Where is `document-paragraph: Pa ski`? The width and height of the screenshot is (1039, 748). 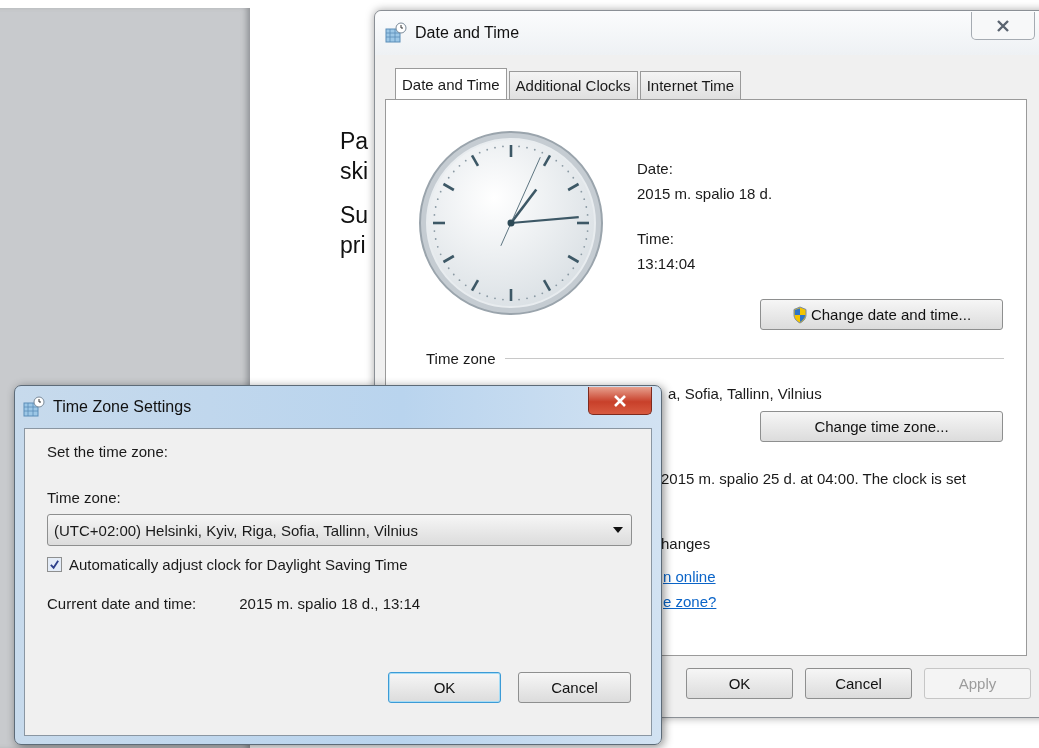 document-paragraph: Pa ski is located at coordinates (354, 156).